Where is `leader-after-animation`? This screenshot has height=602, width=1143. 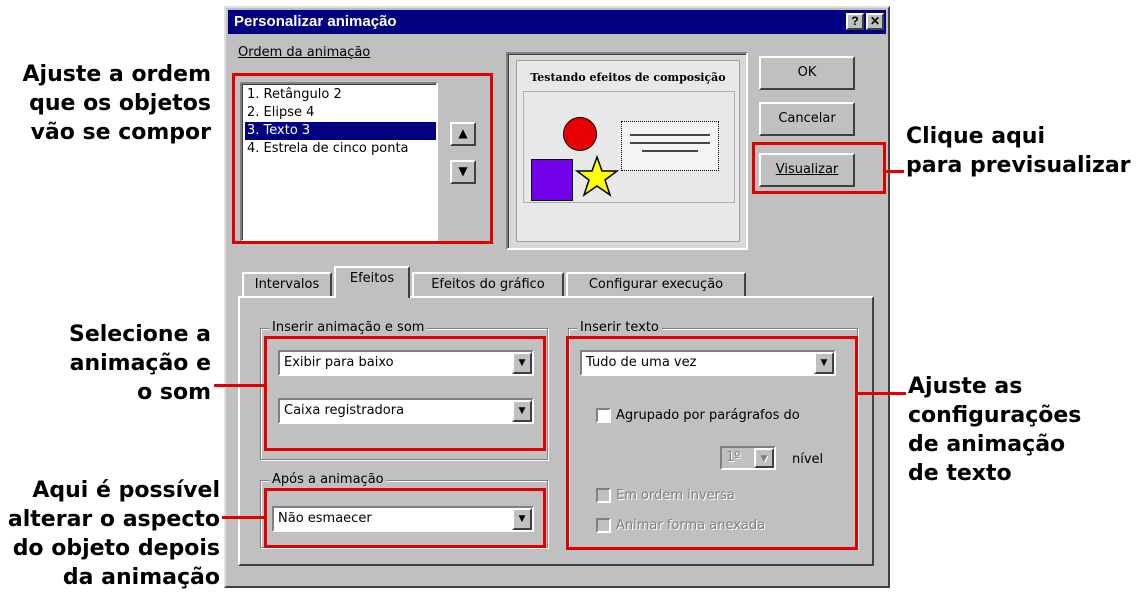
leader-after-animation is located at coordinates (244, 517).